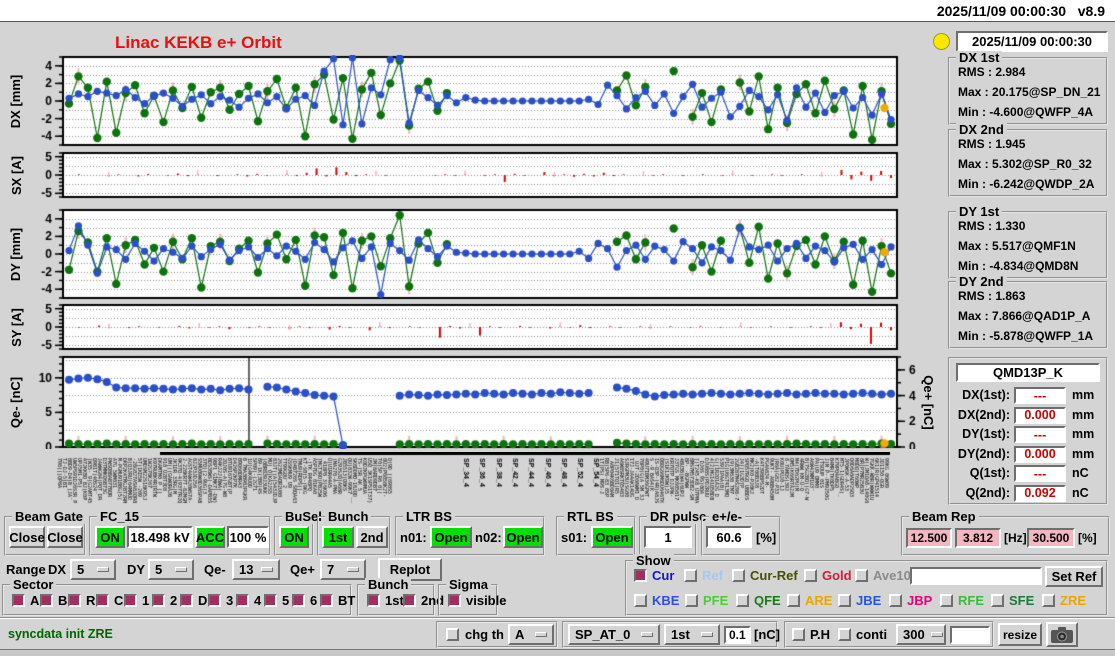 This screenshot has width=1115, height=656. What do you see at coordinates (454, 600) in the screenshot?
I see `sigma-visible-checkbox` at bounding box center [454, 600].